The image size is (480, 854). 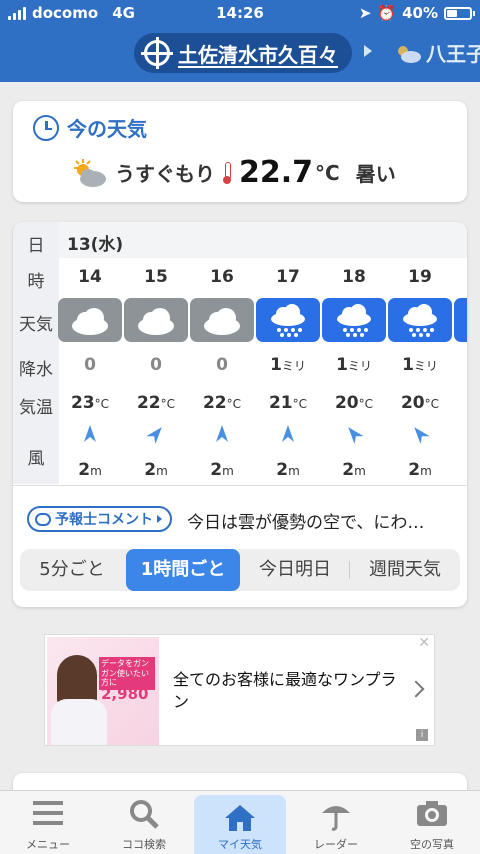 What do you see at coordinates (222, 277) in the screenshot?
I see `hour-label: 16` at bounding box center [222, 277].